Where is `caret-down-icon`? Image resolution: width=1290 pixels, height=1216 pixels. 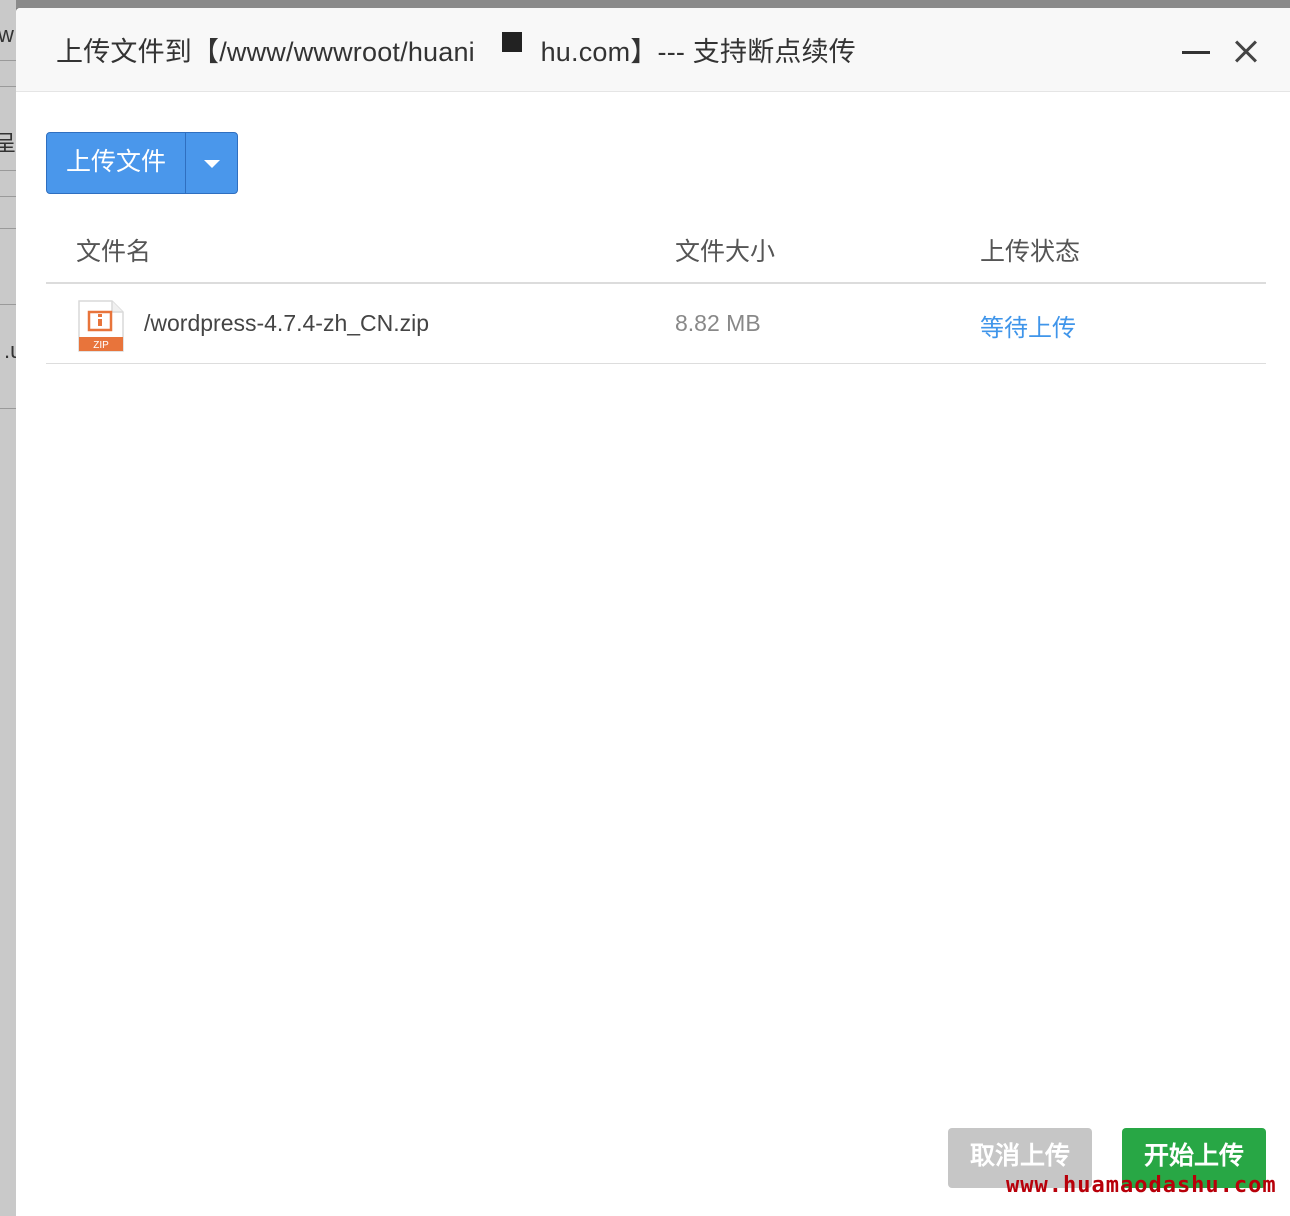
caret-down-icon is located at coordinates (212, 164).